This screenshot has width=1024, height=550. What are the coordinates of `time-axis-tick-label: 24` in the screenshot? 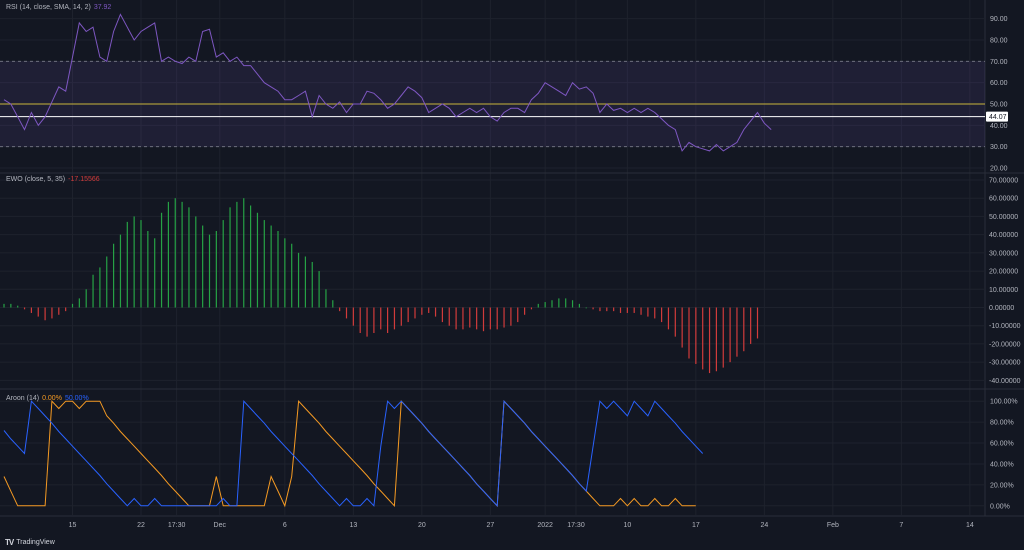 It's located at (764, 525).